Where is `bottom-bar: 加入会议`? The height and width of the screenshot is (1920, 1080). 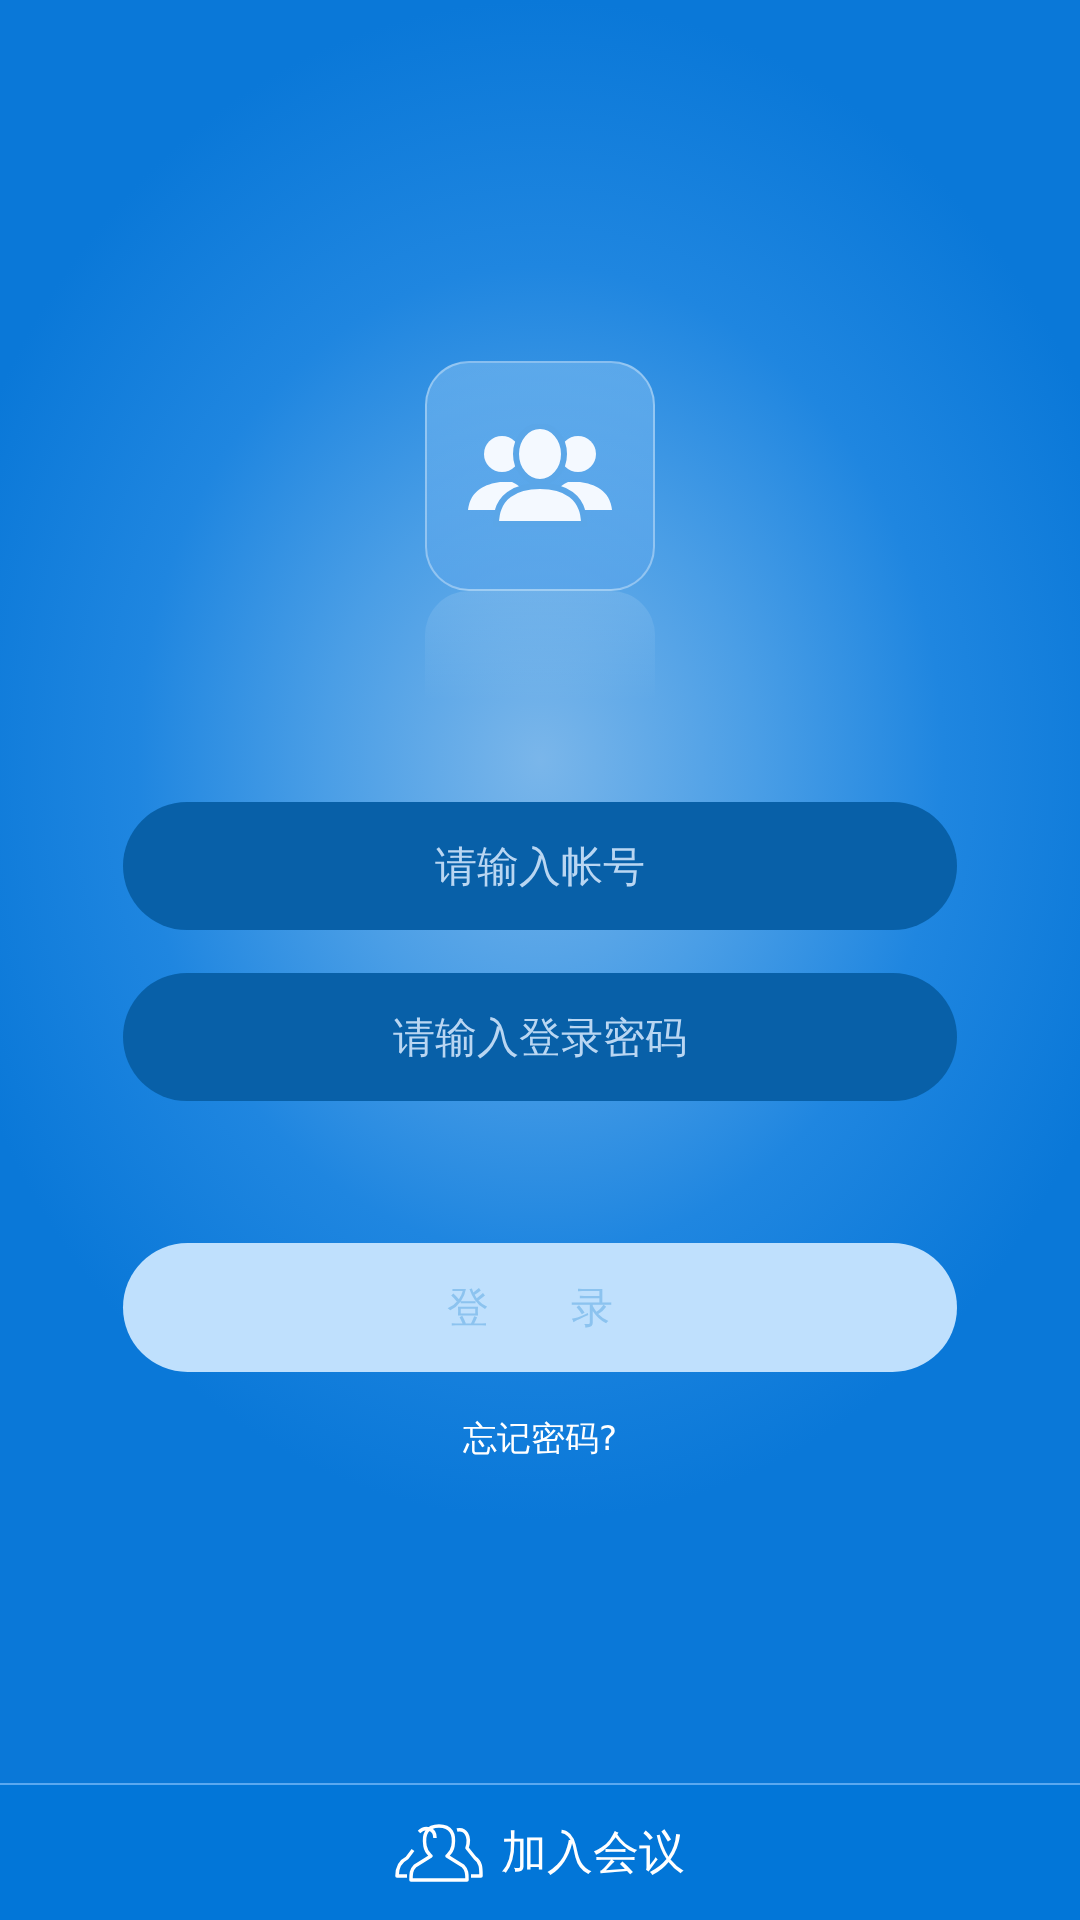
bottom-bar: 加入会议 is located at coordinates (540, 1851).